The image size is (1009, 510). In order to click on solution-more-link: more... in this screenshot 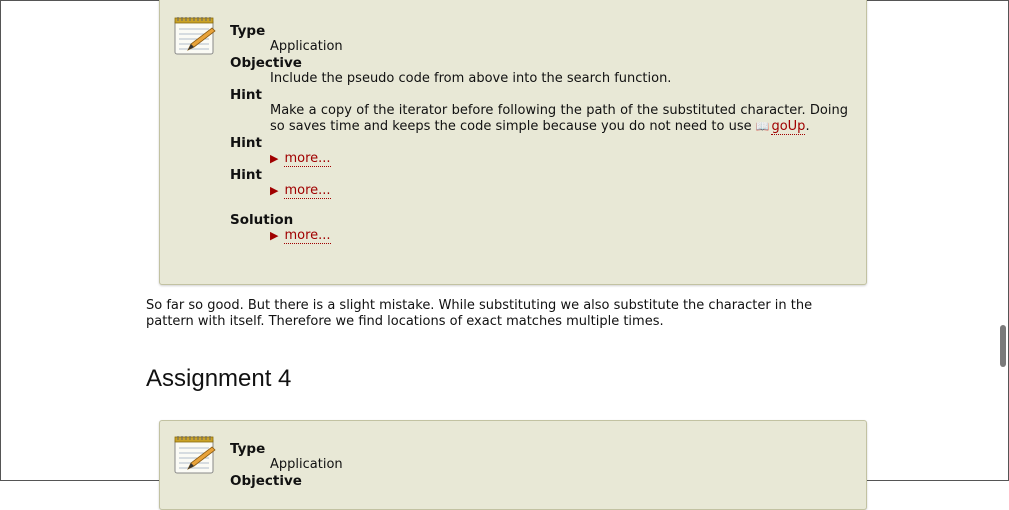, I will do `click(307, 236)`.